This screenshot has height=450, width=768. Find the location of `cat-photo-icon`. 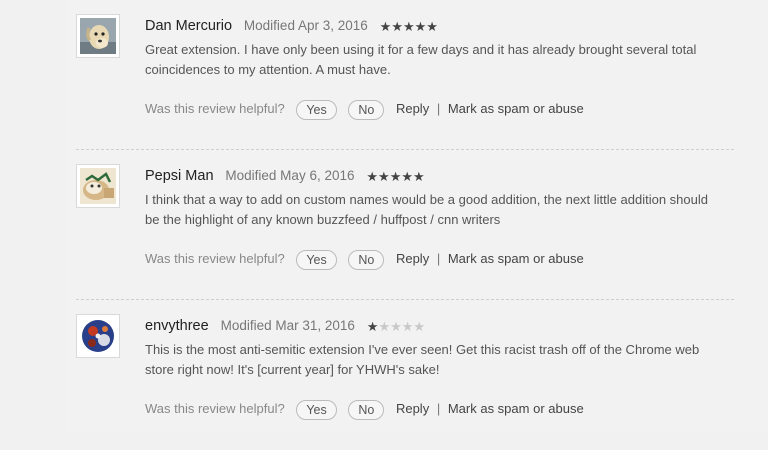

cat-photo-icon is located at coordinates (98, 186).